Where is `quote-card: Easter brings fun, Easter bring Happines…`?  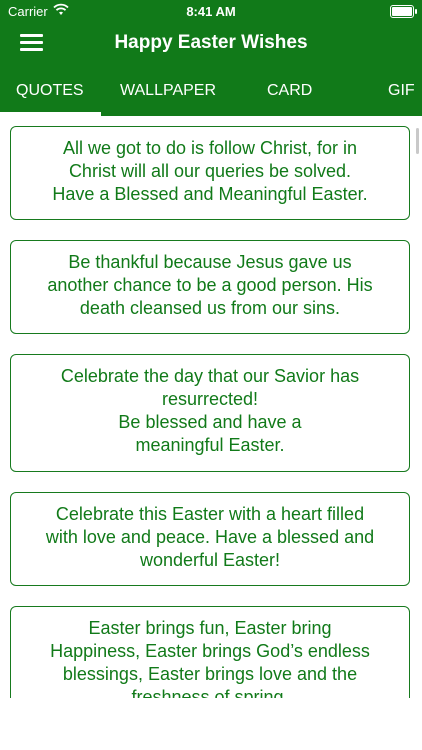
quote-card: Easter brings fun, Easter bring Happines… is located at coordinates (210, 652).